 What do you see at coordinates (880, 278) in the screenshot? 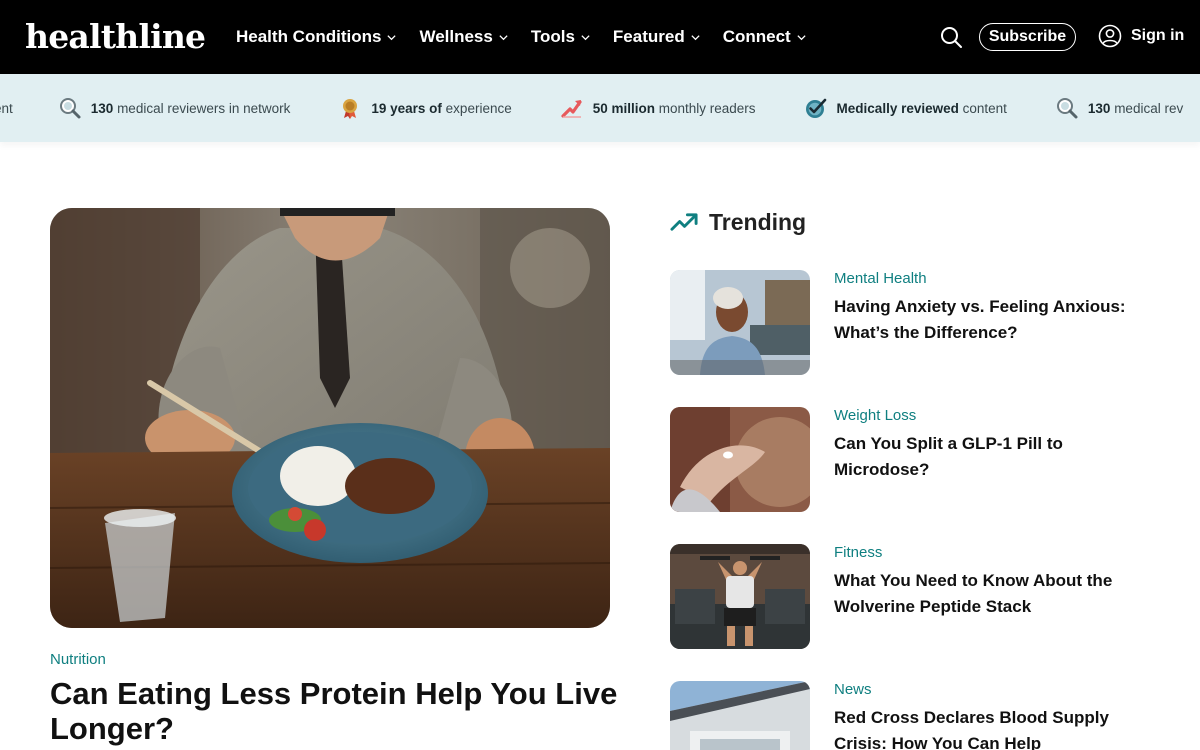
I see `trending-category: Mental Health` at bounding box center [880, 278].